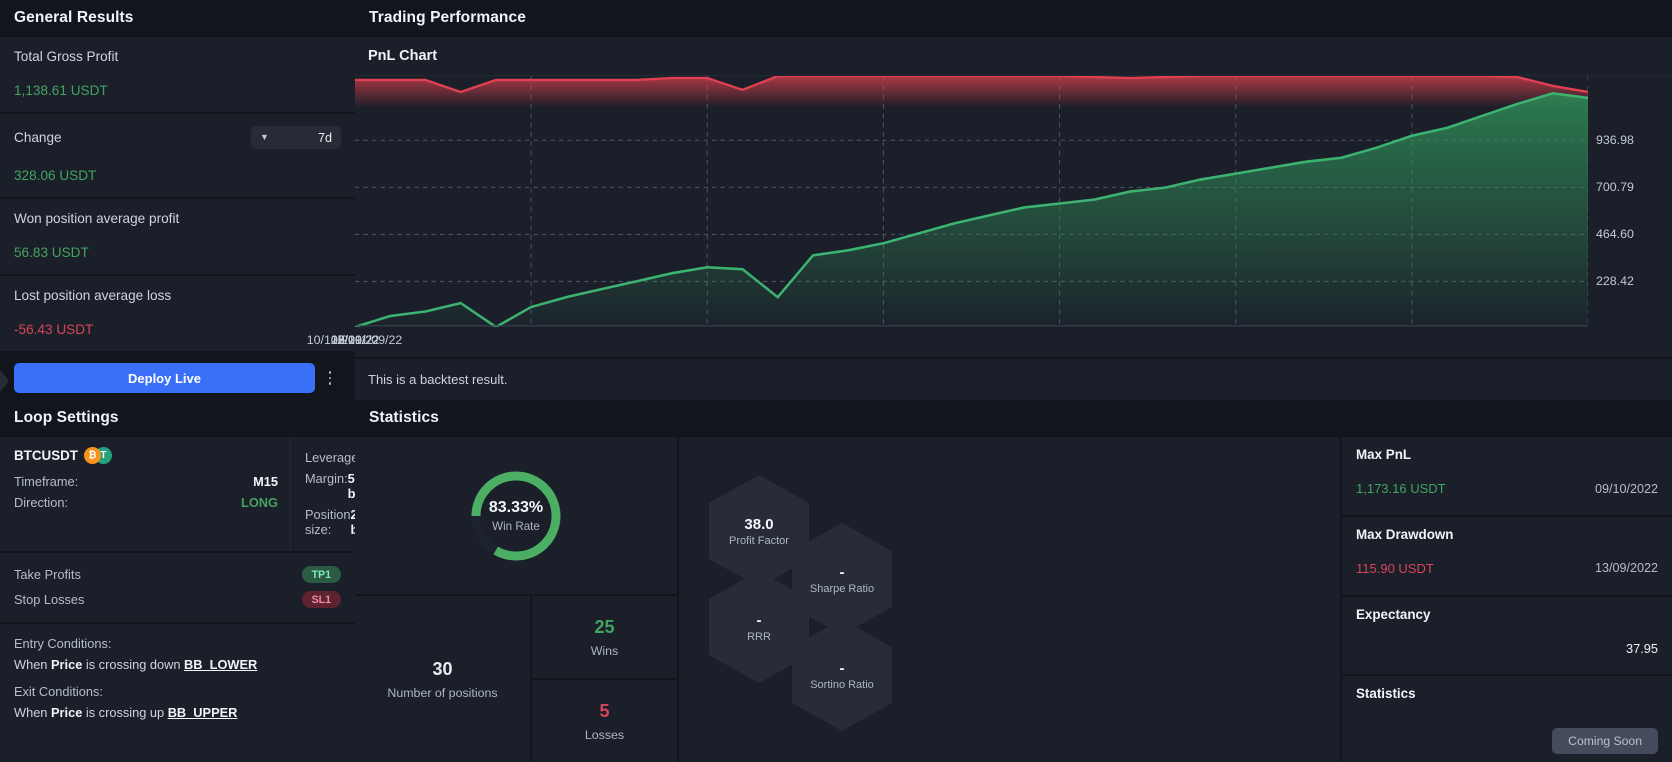 The height and width of the screenshot is (762, 1672). What do you see at coordinates (61, 90) in the screenshot?
I see `stat-value: 1,138.61 USDT` at bounding box center [61, 90].